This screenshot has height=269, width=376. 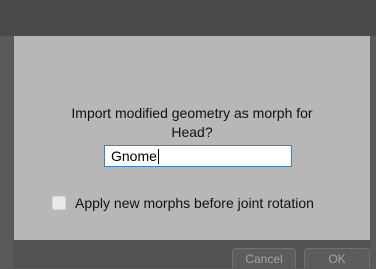 I want to click on text-caret, so click(x=158, y=156).